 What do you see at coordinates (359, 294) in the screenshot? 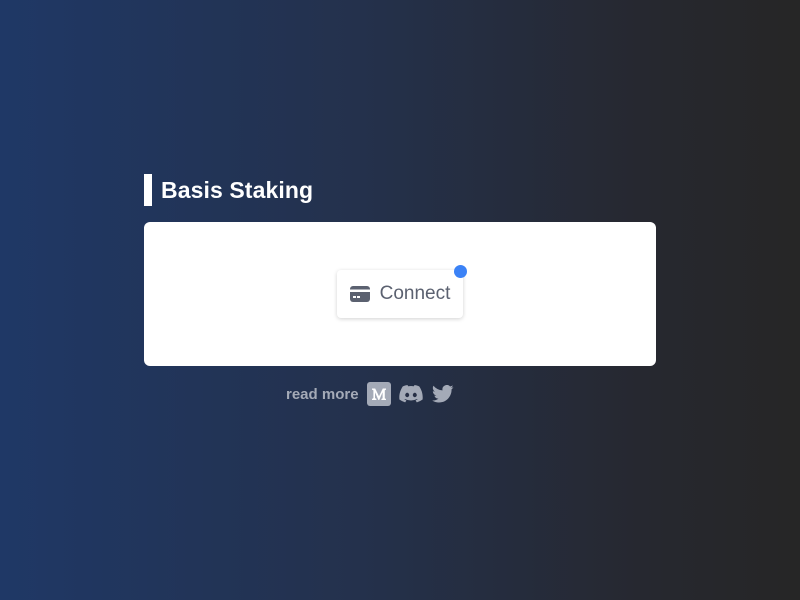
I see `wallet-card-icon` at bounding box center [359, 294].